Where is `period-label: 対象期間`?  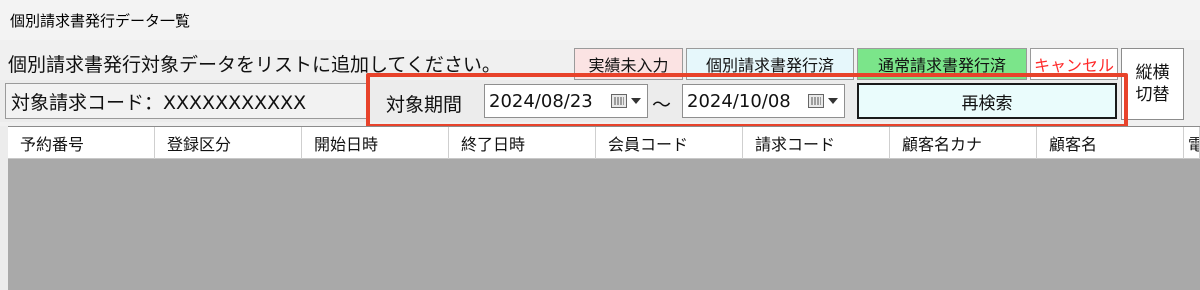 period-label: 対象期間 is located at coordinates (424, 105).